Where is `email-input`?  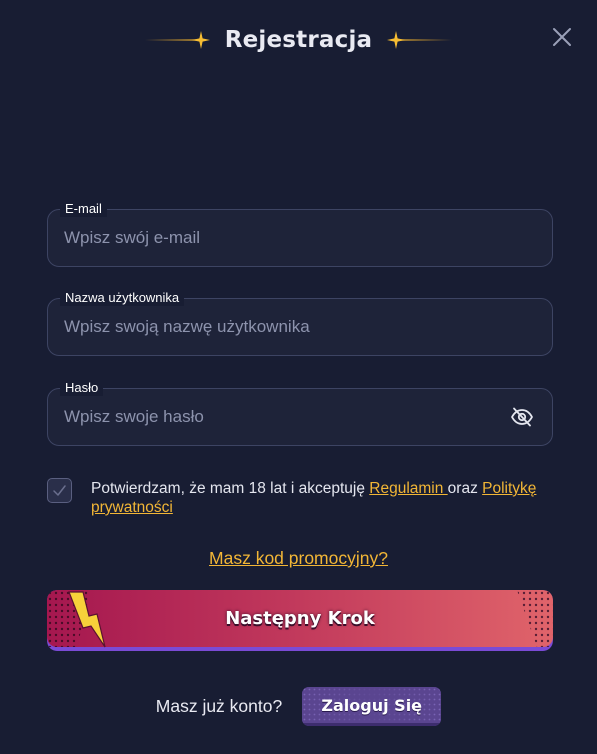
email-input is located at coordinates (284, 237).